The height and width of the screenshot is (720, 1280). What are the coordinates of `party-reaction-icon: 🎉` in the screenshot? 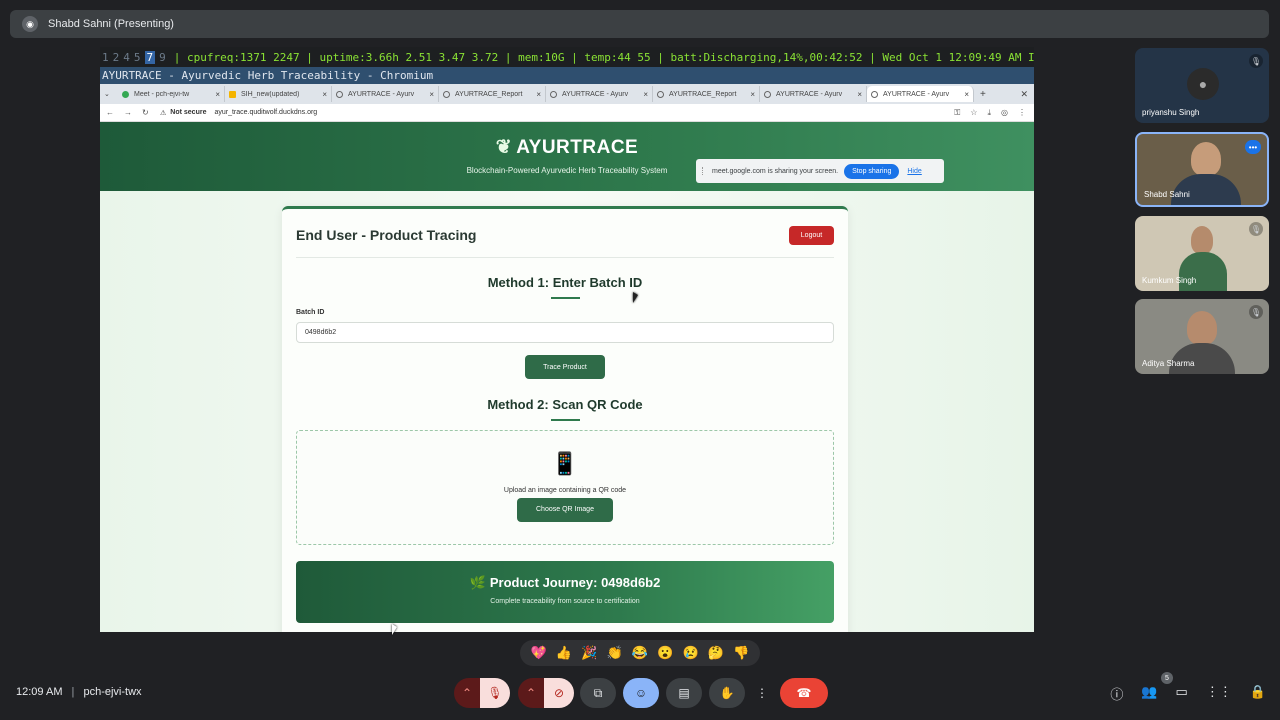 It's located at (589, 653).